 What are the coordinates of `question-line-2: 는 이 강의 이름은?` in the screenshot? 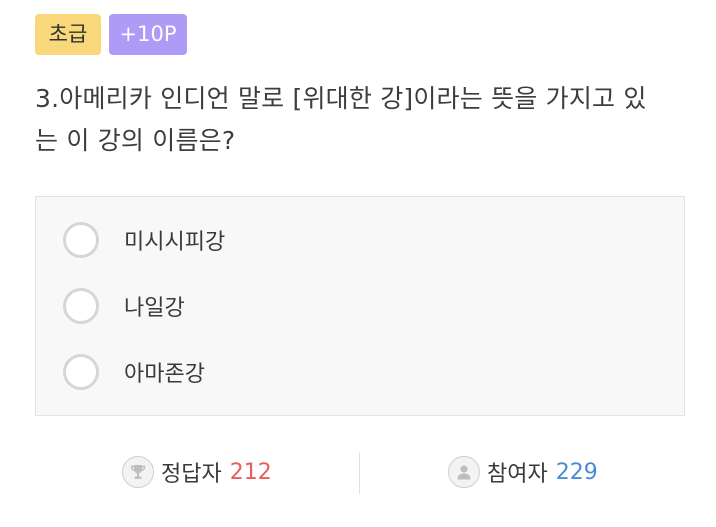 It's located at (135, 140).